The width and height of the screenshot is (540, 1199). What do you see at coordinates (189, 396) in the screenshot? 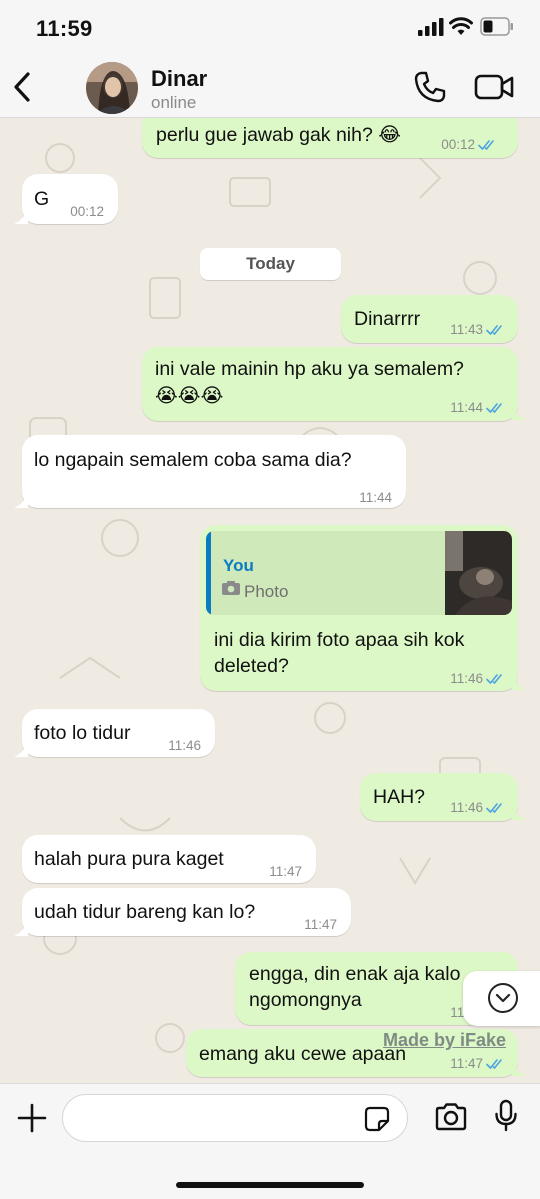
I see `message-text-line2: 😭😭😭` at bounding box center [189, 396].